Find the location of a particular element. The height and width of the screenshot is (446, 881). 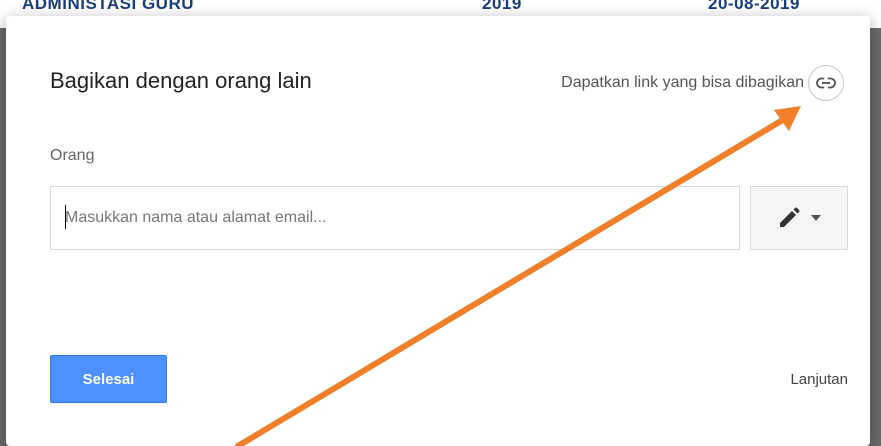

pencil-icon is located at coordinates (790, 217).